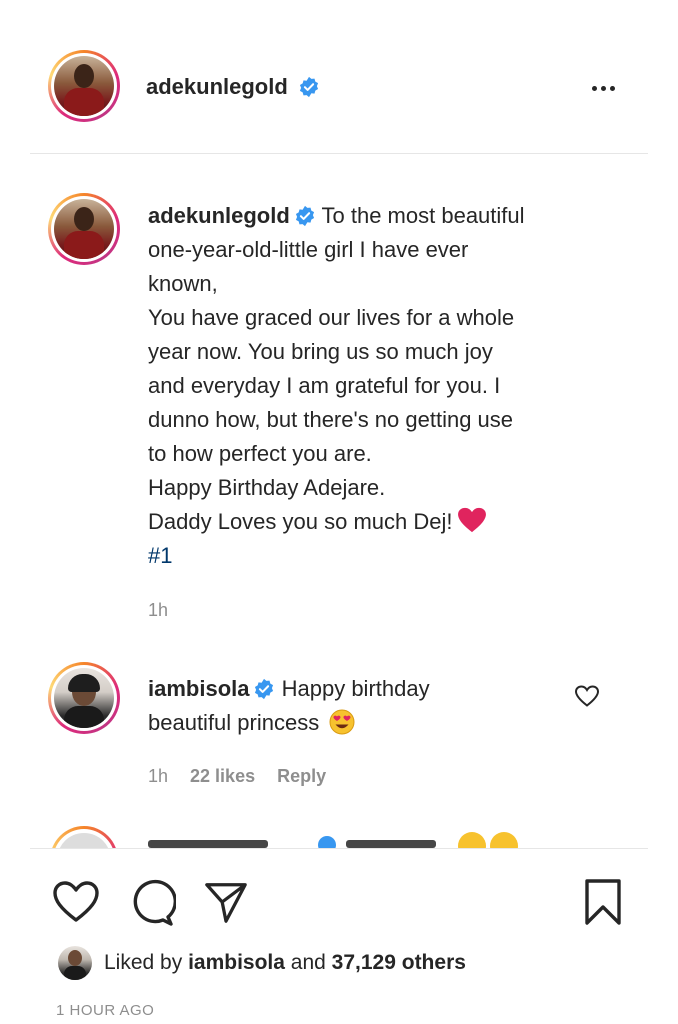  I want to click on caption-line: year now. You bring us so much joy, so click(320, 351).